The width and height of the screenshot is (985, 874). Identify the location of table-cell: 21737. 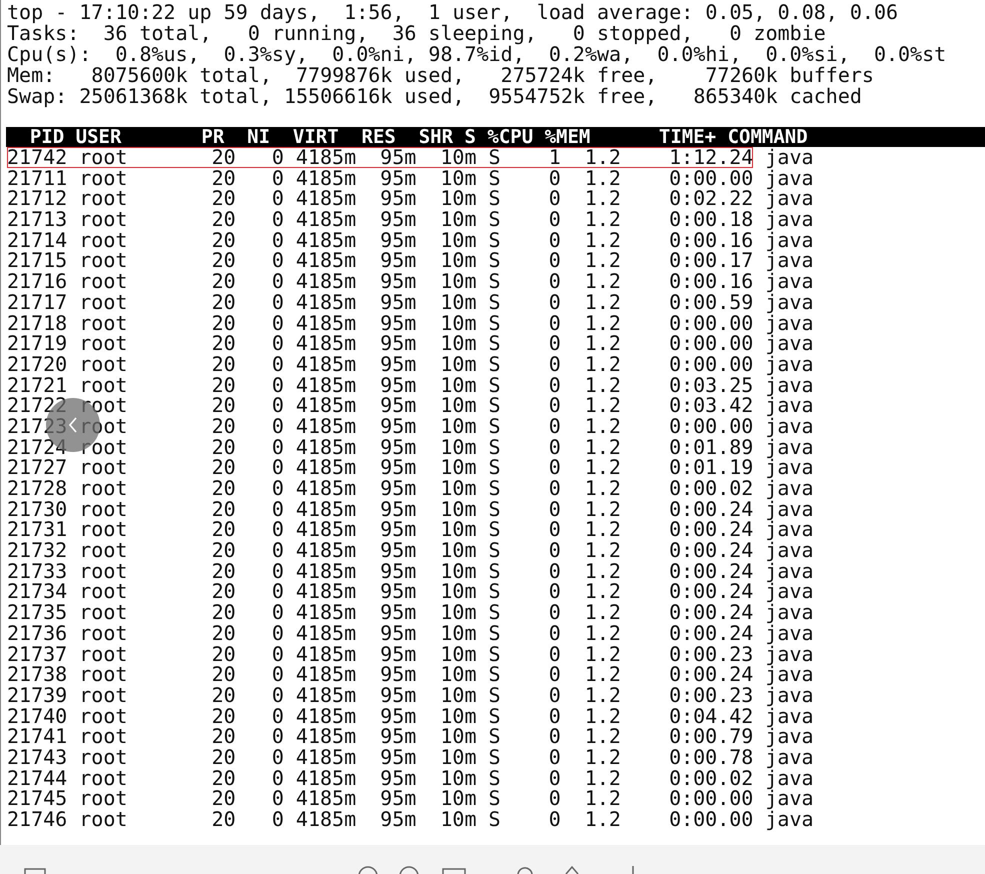
(37, 654).